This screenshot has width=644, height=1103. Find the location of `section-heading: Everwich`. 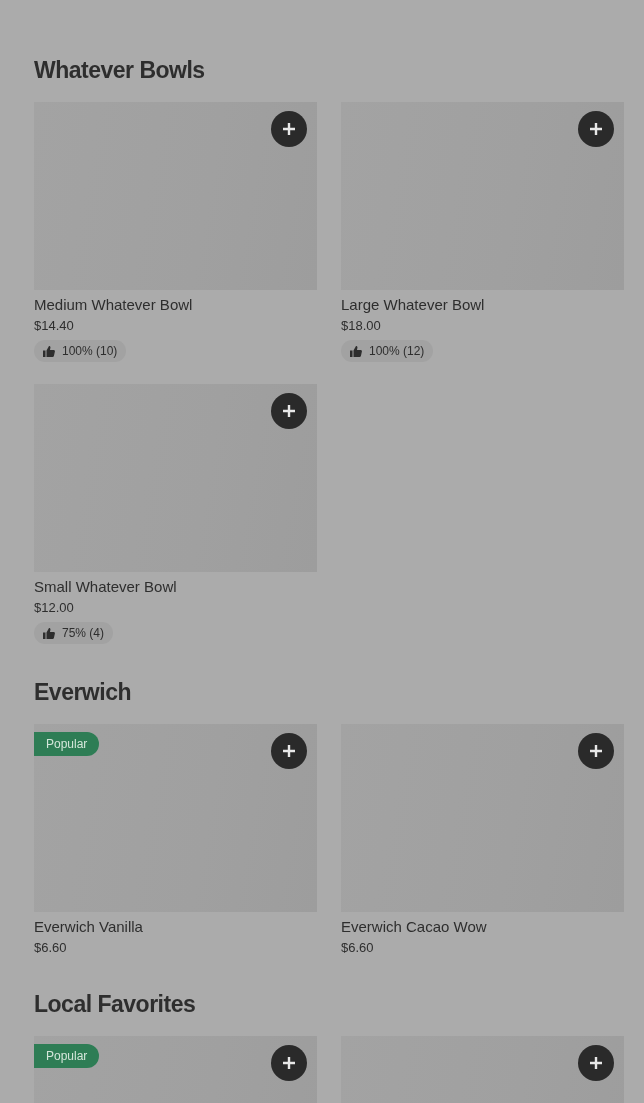

section-heading: Everwich is located at coordinates (83, 692).